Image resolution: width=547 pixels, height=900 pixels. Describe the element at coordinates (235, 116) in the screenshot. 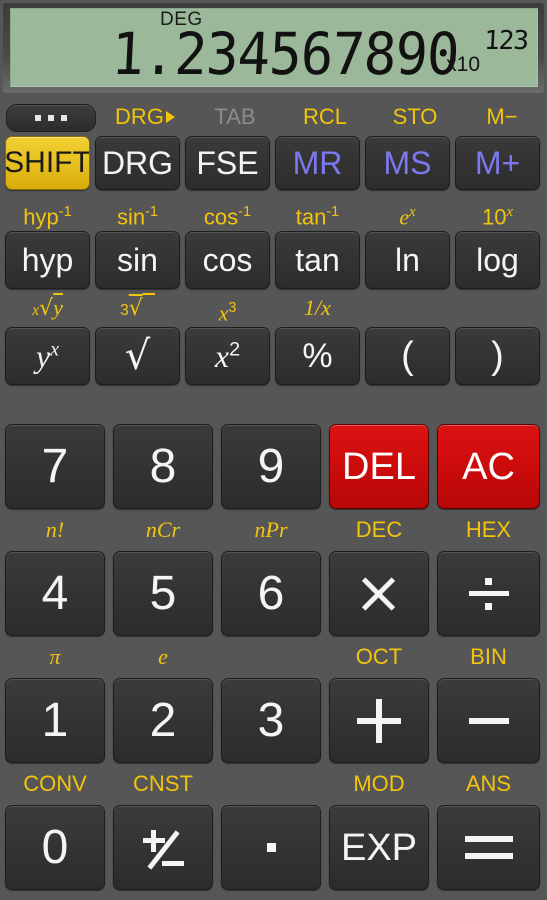

I see `shift-label-tab: TAB` at that location.